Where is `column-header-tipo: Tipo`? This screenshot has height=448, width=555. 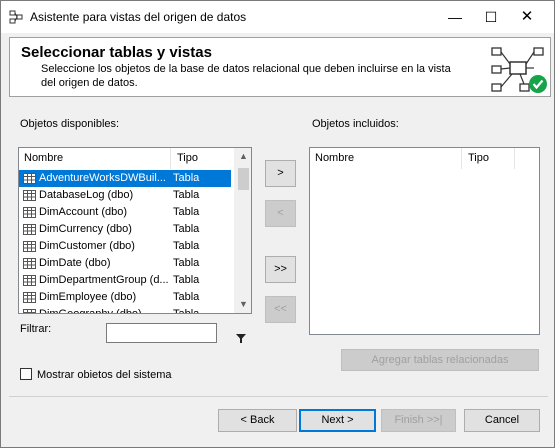
column-header-tipo: Tipo is located at coordinates (203, 158).